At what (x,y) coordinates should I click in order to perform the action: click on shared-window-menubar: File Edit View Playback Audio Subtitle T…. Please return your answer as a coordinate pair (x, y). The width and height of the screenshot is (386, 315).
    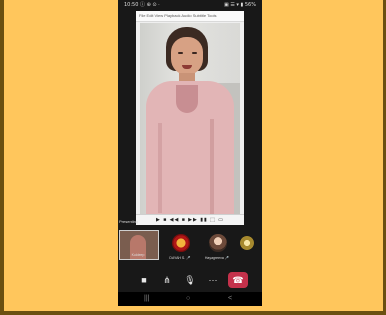
    Looking at the image, I should click on (190, 16).